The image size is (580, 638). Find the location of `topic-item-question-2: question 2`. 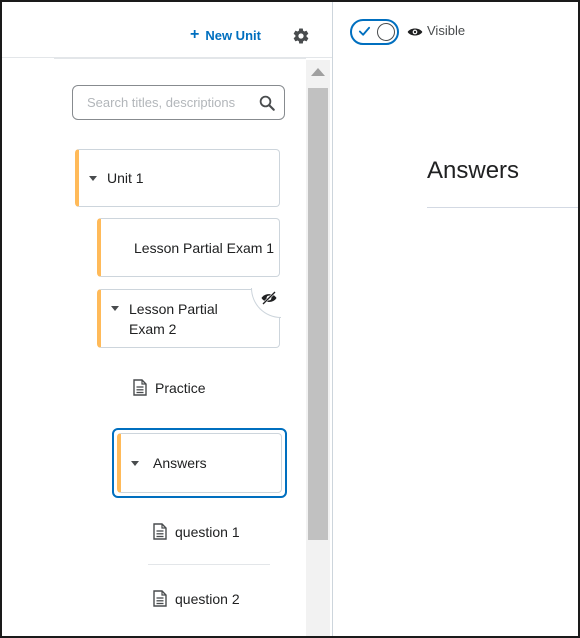

topic-item-question-2: question 2 is located at coordinates (196, 598).